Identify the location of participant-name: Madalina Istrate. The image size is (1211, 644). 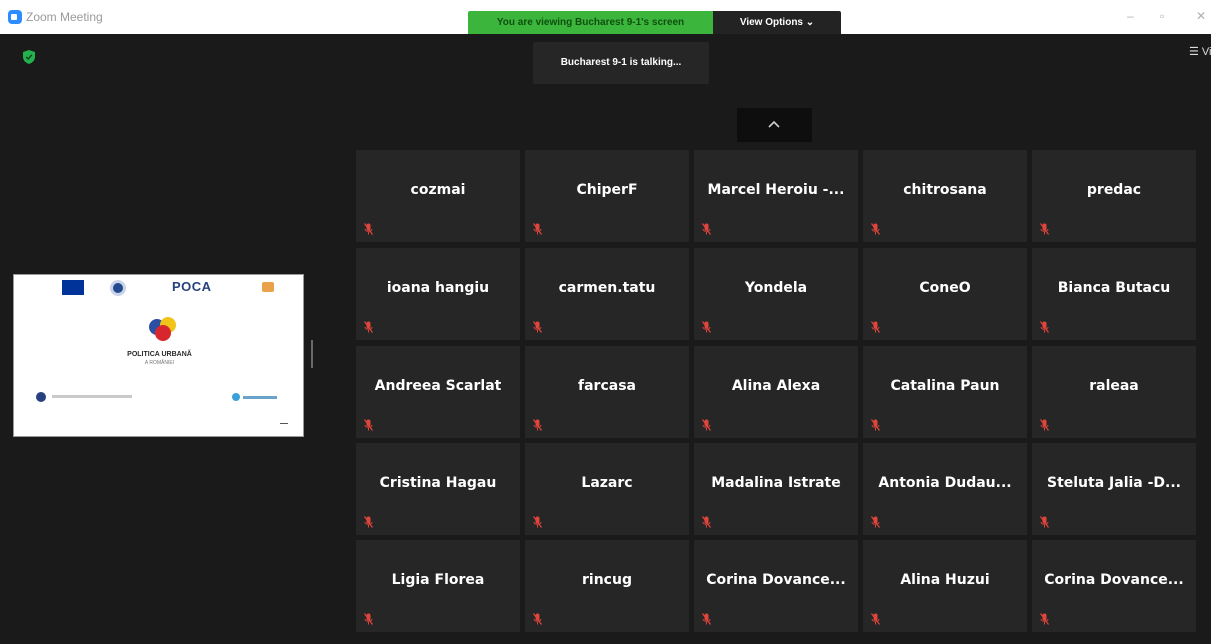
(776, 483).